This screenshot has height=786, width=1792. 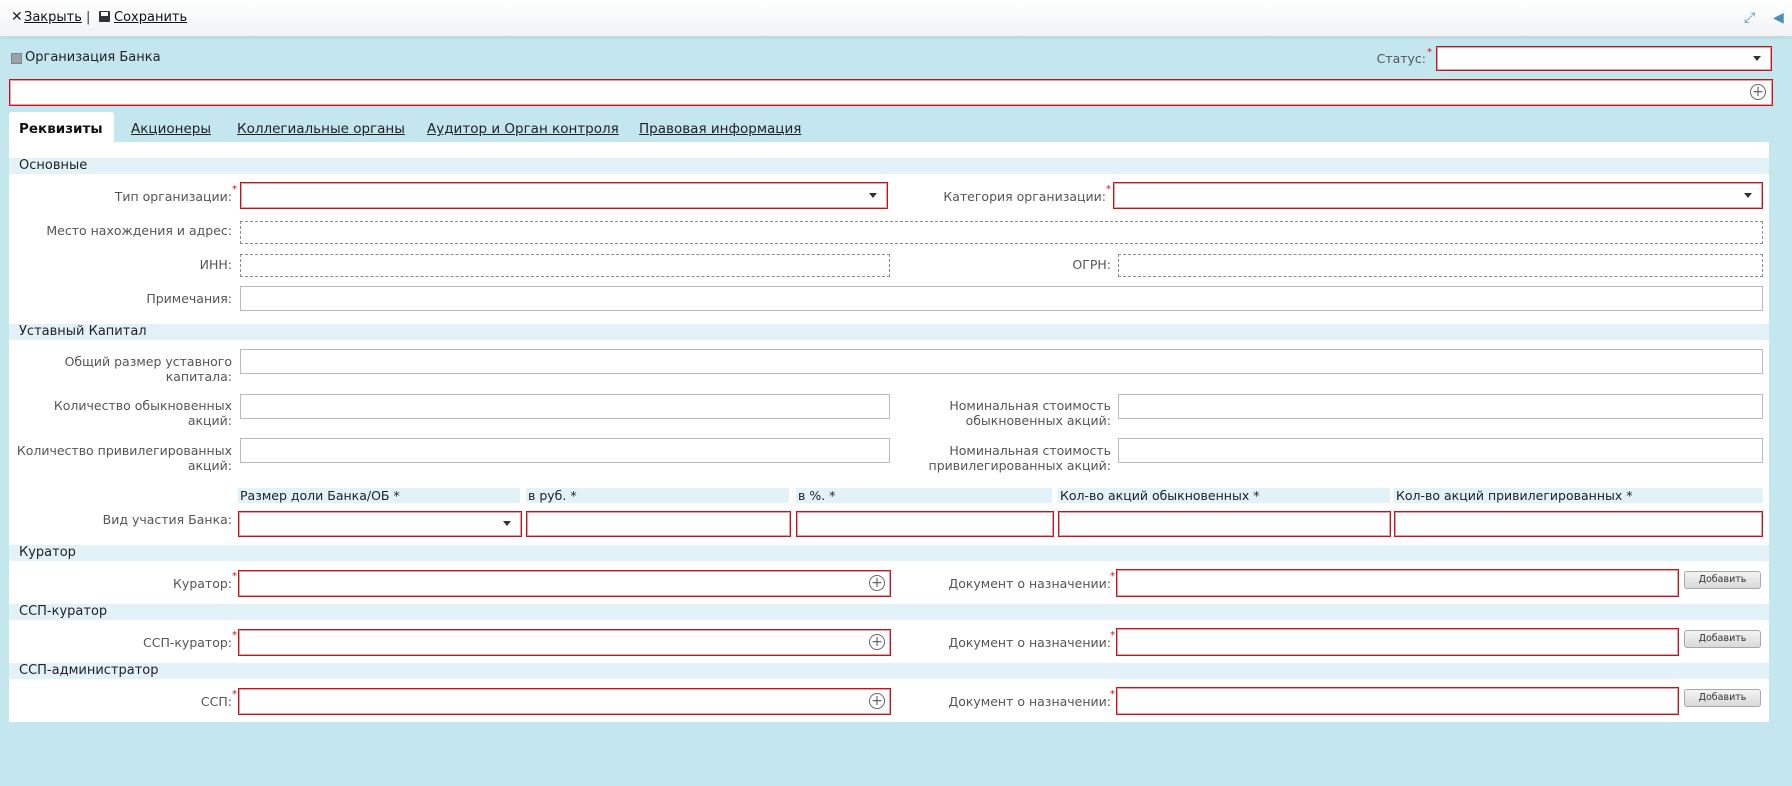 I want to click on section-curator: Куратор, so click(x=889, y=553).